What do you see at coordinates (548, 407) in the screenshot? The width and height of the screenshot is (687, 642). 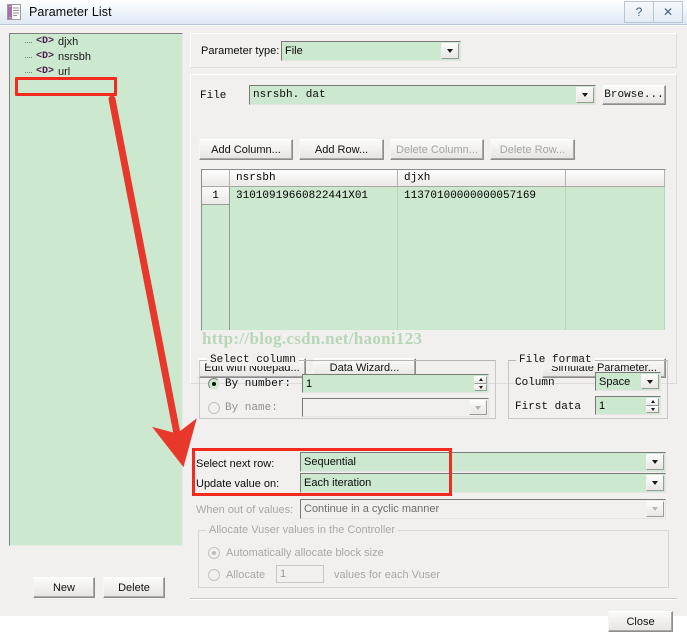 I see `first-data-label: First data` at bounding box center [548, 407].